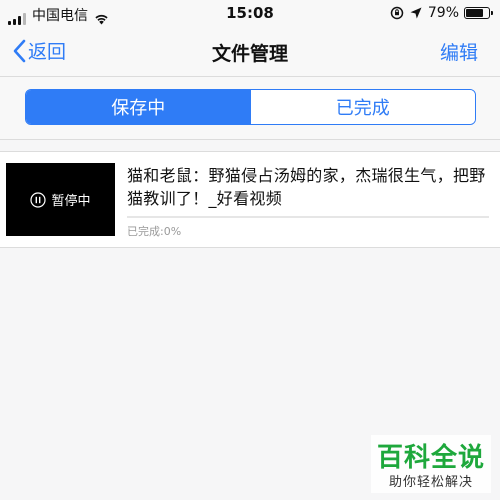 The height and width of the screenshot is (500, 500). What do you see at coordinates (308, 217) in the screenshot?
I see `progress-bar` at bounding box center [308, 217].